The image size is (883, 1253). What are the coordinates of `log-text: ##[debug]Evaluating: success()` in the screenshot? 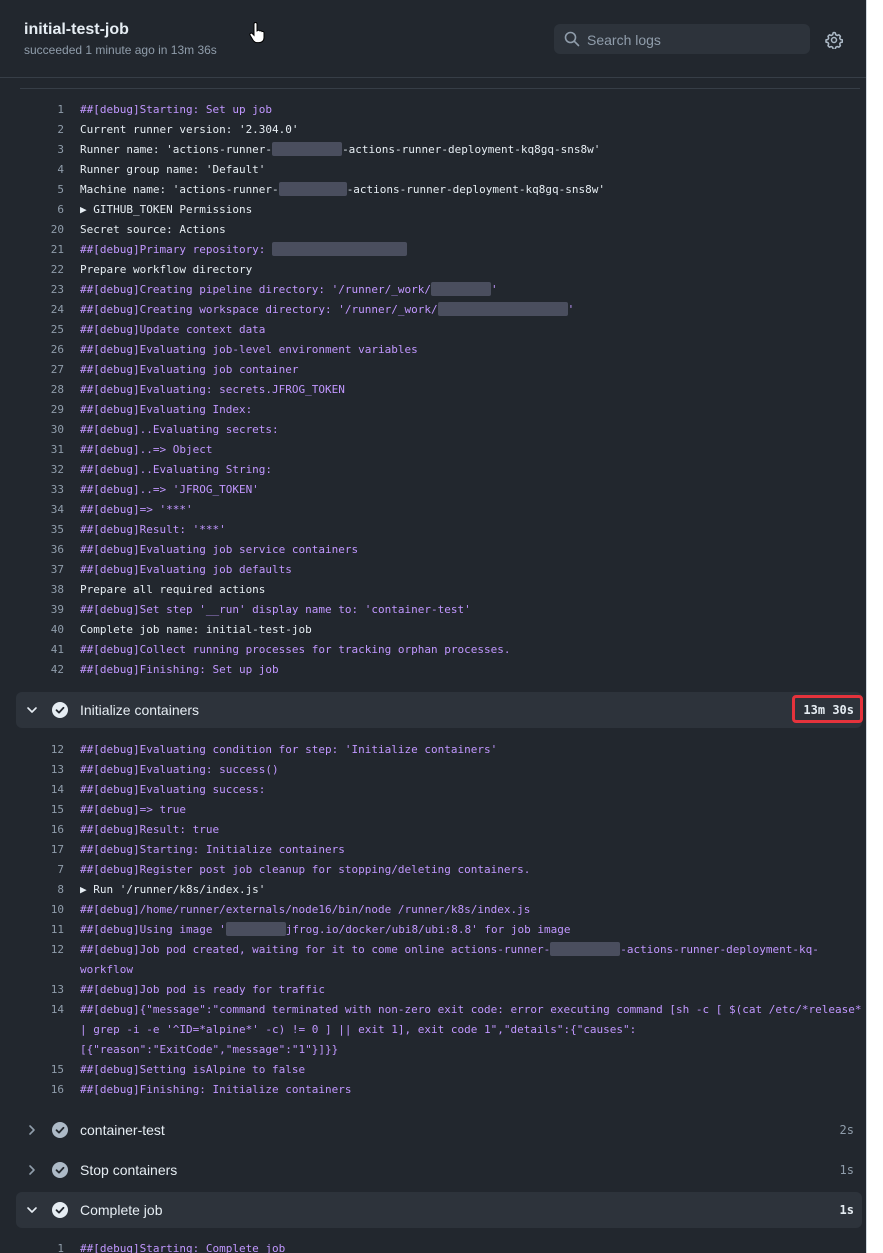 It's located at (179, 770).